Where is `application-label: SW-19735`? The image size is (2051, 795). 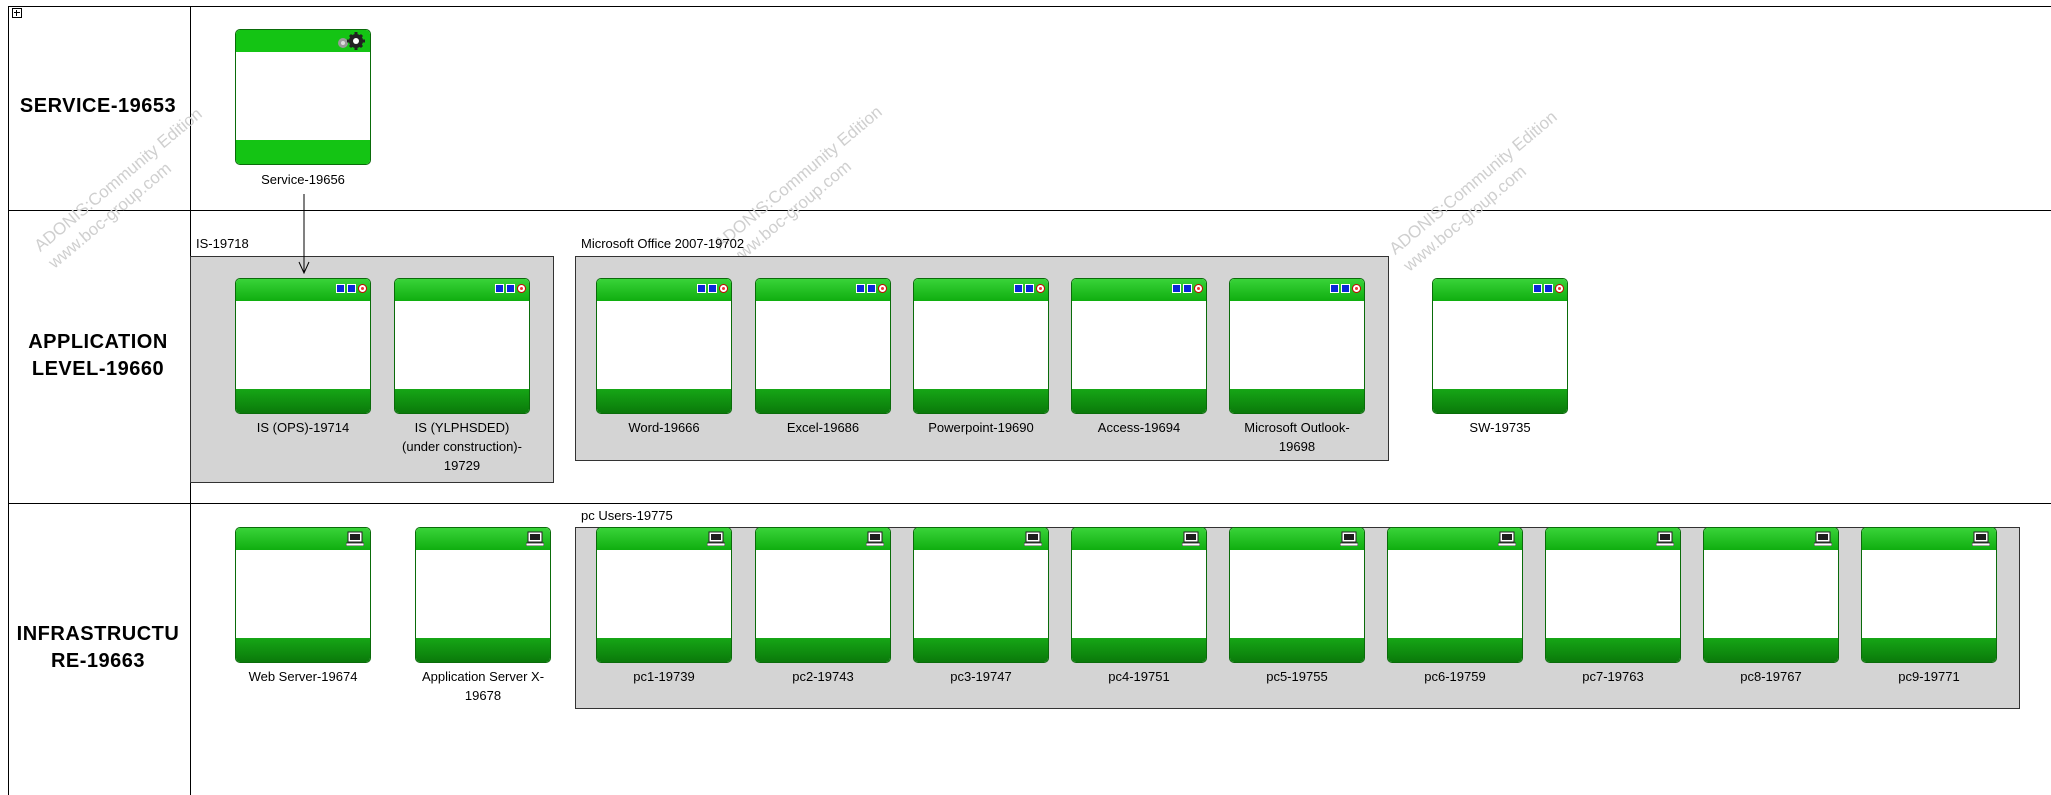 application-label: SW-19735 is located at coordinates (1500, 427).